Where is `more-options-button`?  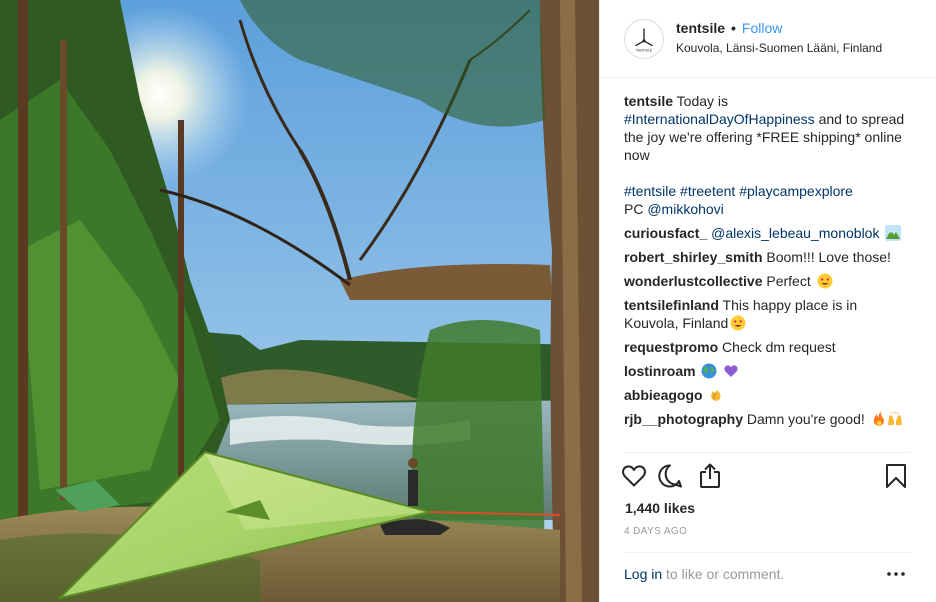
more-options-button is located at coordinates (896, 574).